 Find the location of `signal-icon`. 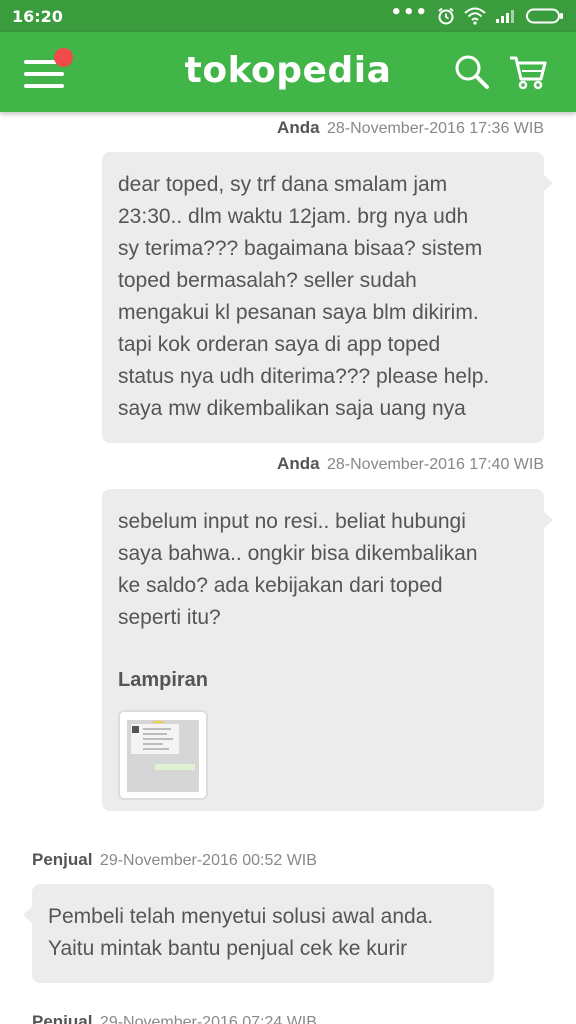

signal-icon is located at coordinates (505, 16).